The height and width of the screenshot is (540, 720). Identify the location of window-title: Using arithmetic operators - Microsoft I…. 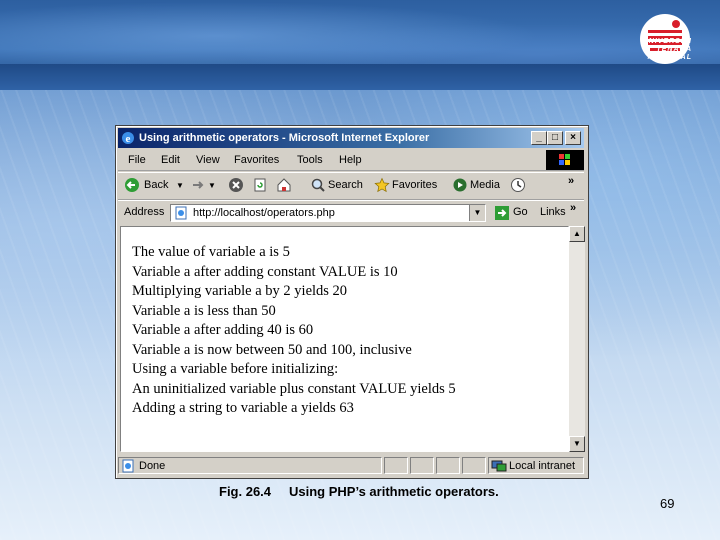
(284, 138).